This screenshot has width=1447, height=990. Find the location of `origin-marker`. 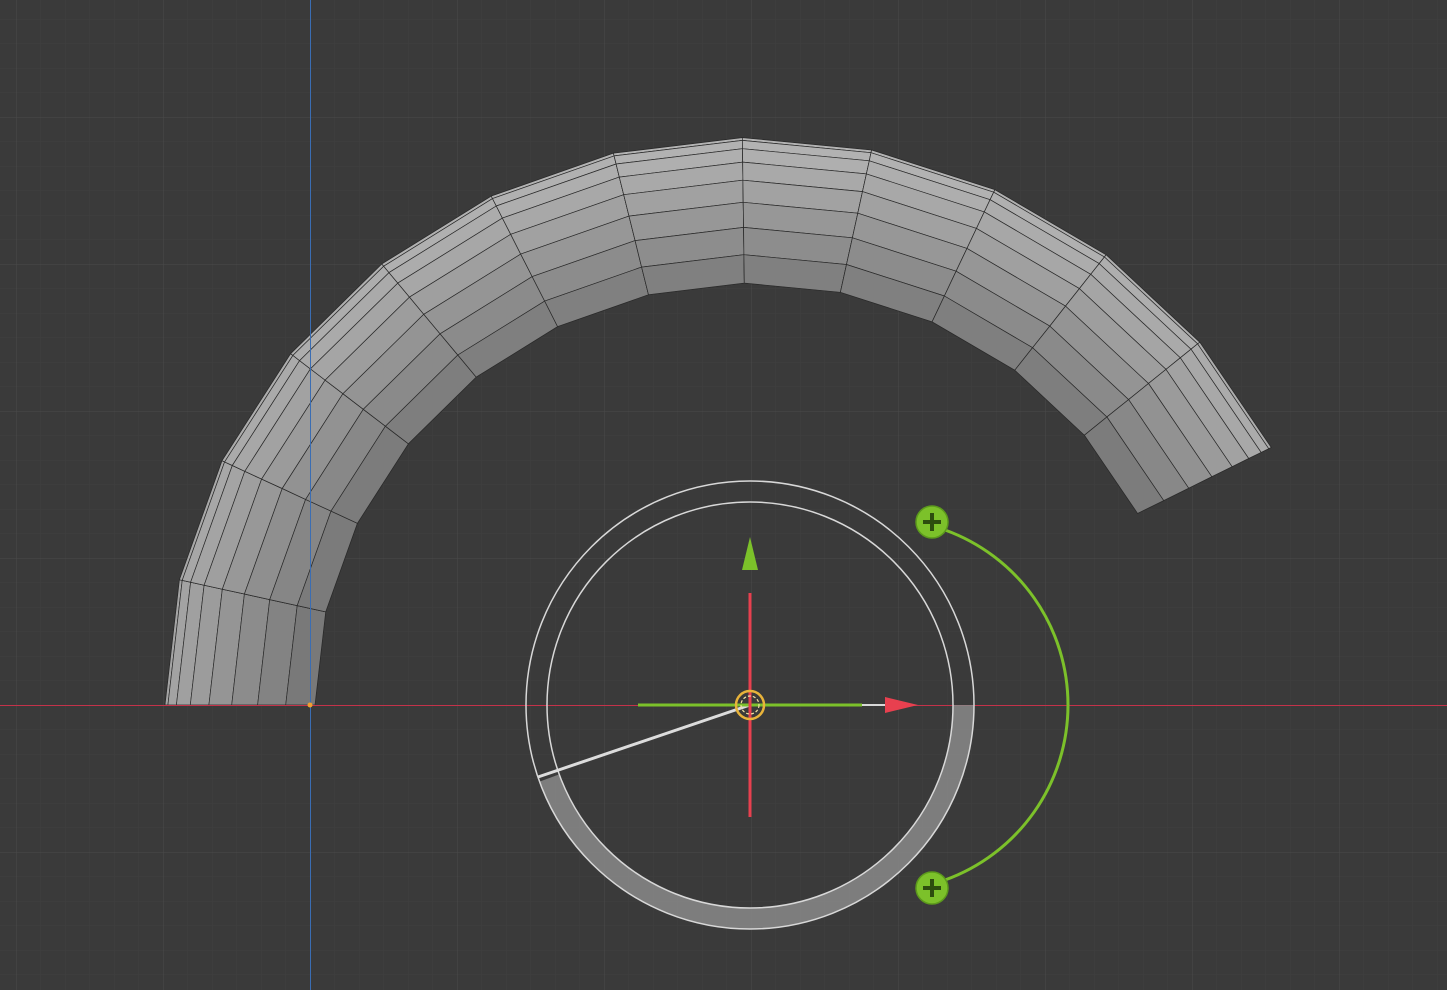

origin-marker is located at coordinates (310, 705).